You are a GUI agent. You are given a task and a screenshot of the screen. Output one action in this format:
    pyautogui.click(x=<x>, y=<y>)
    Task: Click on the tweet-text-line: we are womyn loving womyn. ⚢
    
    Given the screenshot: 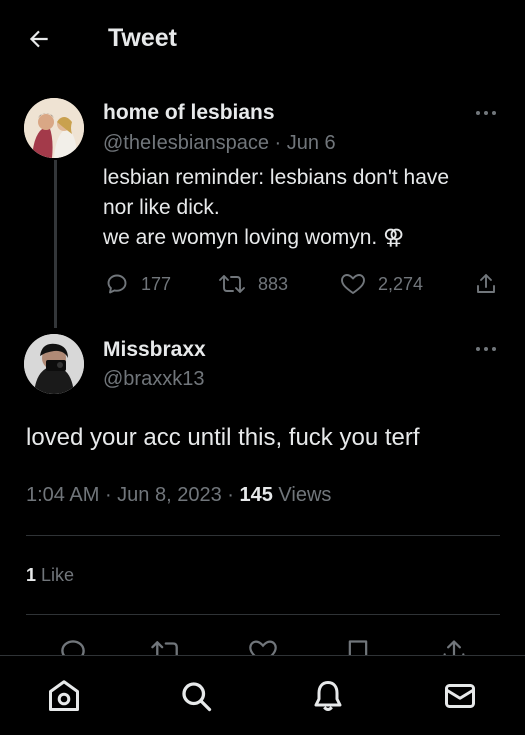 What is the action you would take?
    pyautogui.click(x=254, y=237)
    